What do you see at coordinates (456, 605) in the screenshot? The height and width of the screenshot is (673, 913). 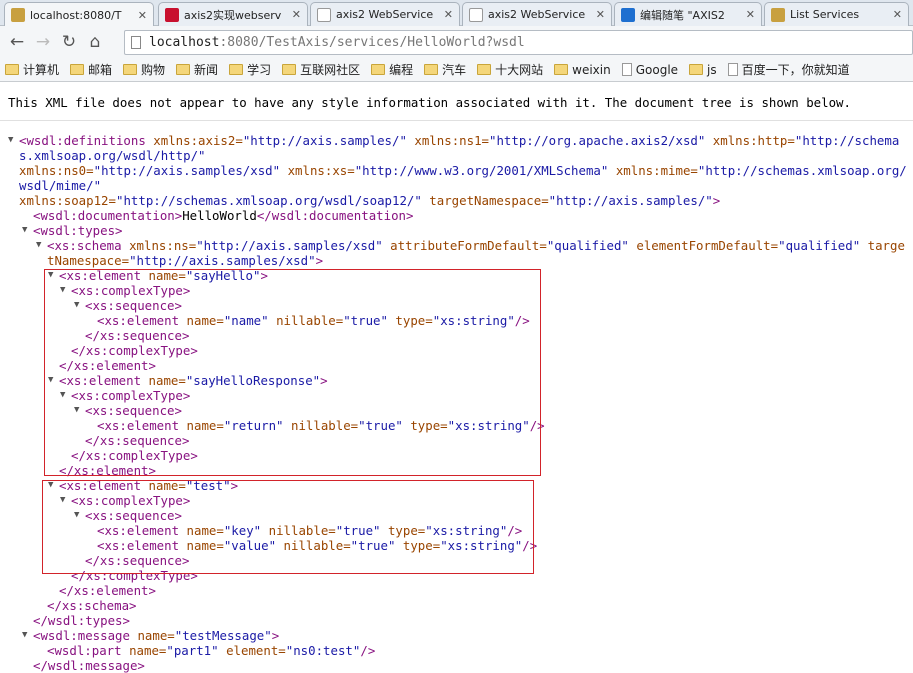 I see `xml-line: </xs:schema>` at bounding box center [456, 605].